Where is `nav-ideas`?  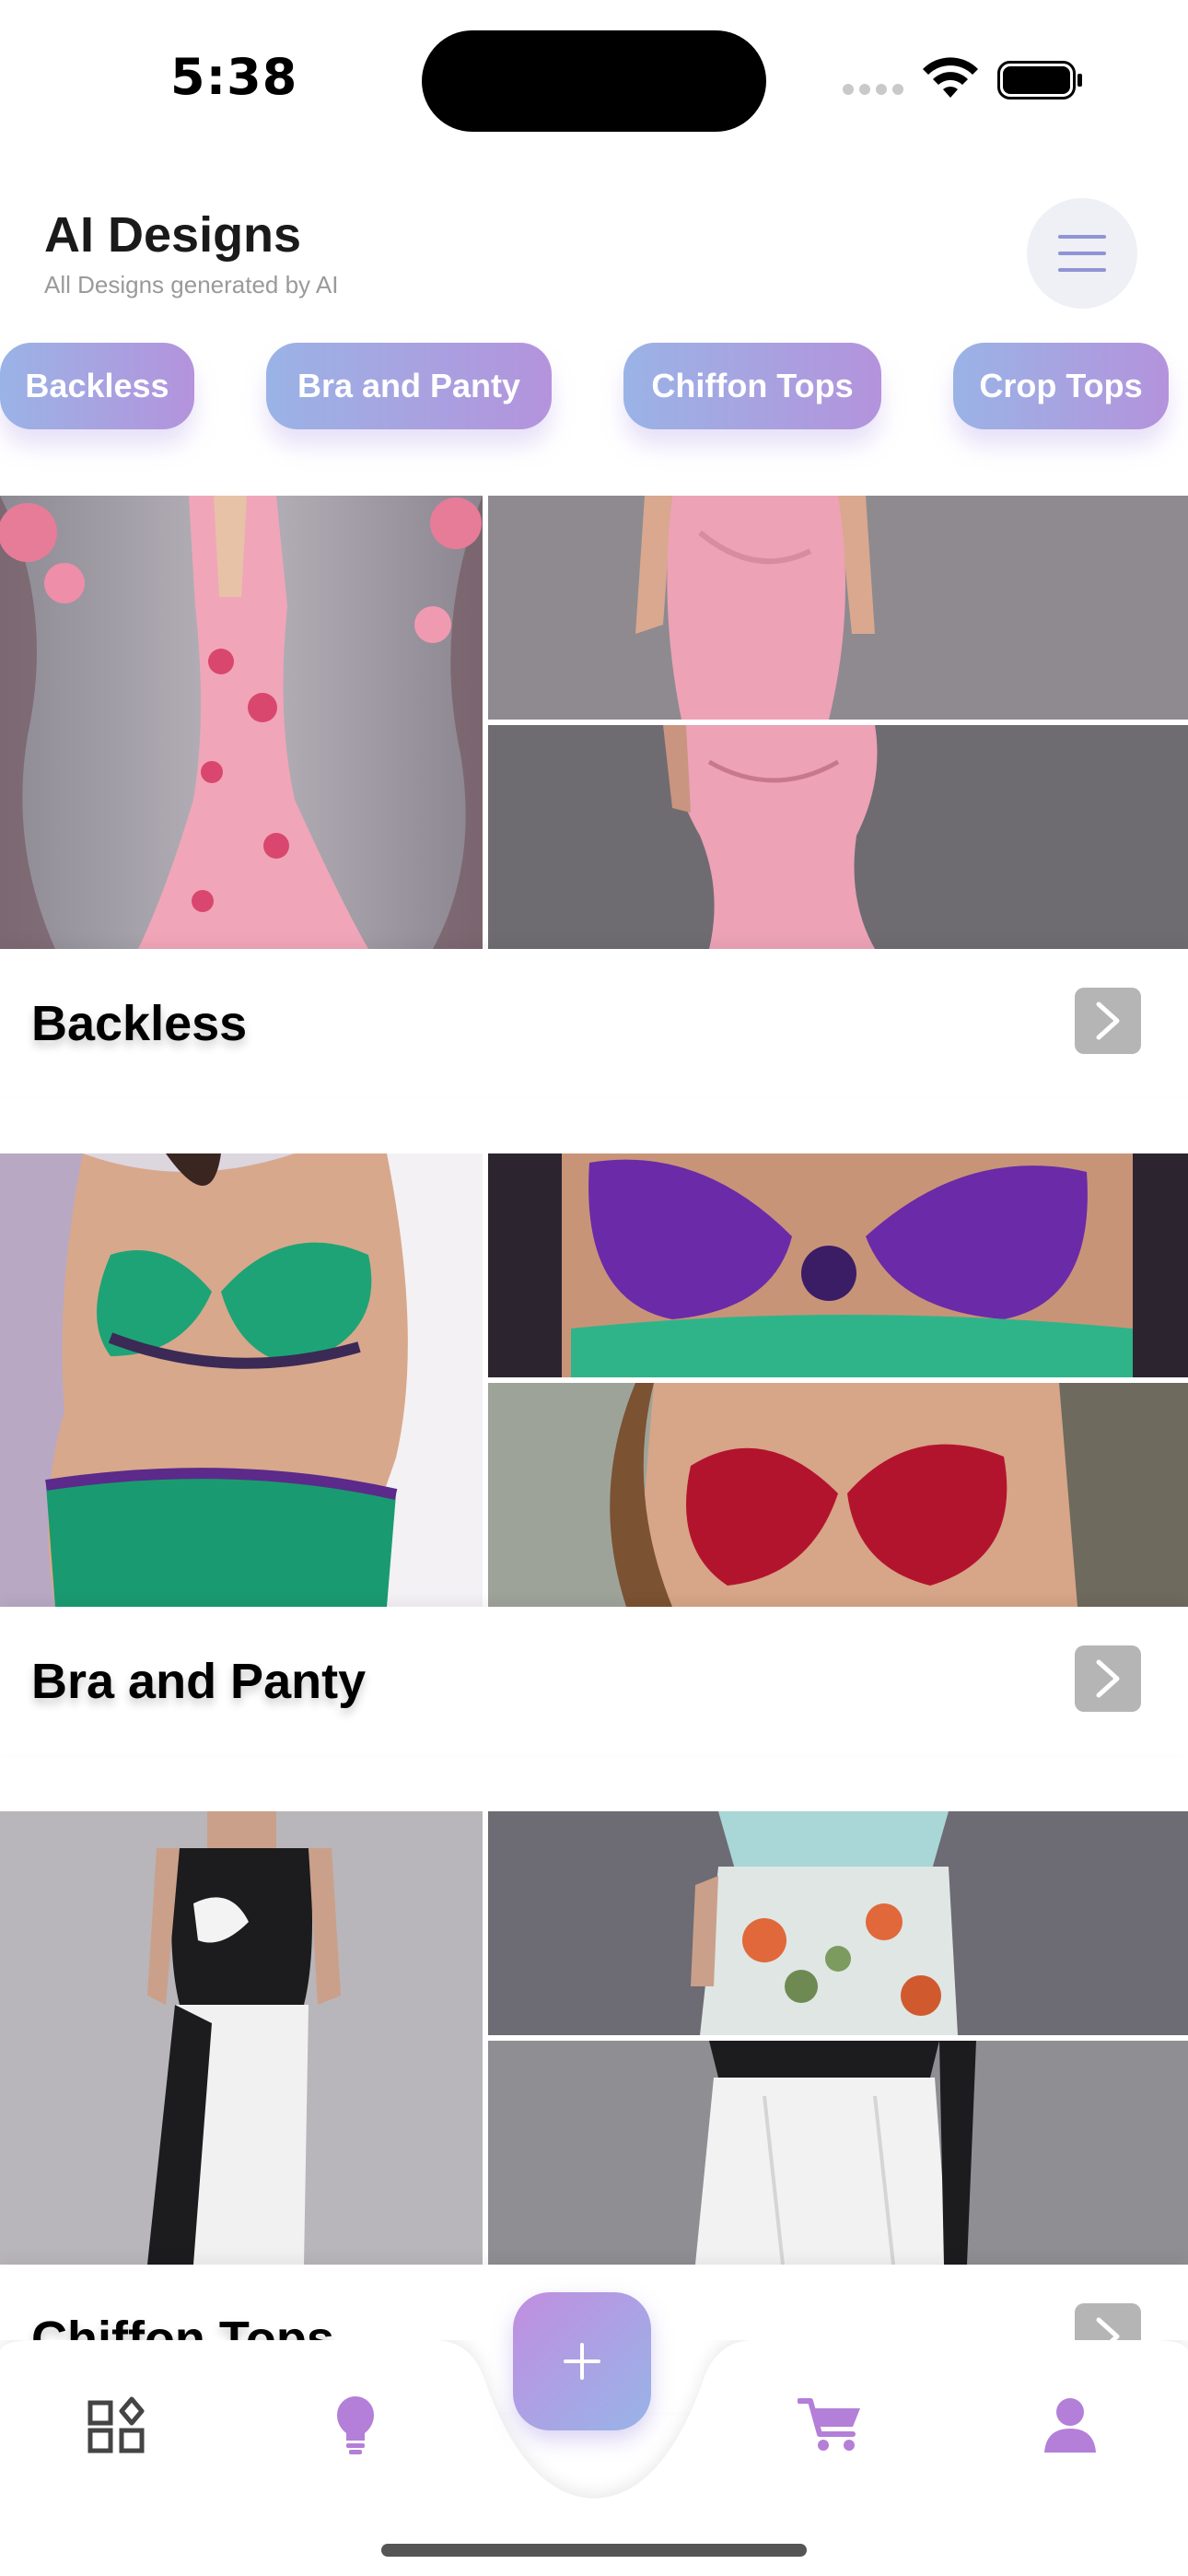
nav-ideas is located at coordinates (355, 2425).